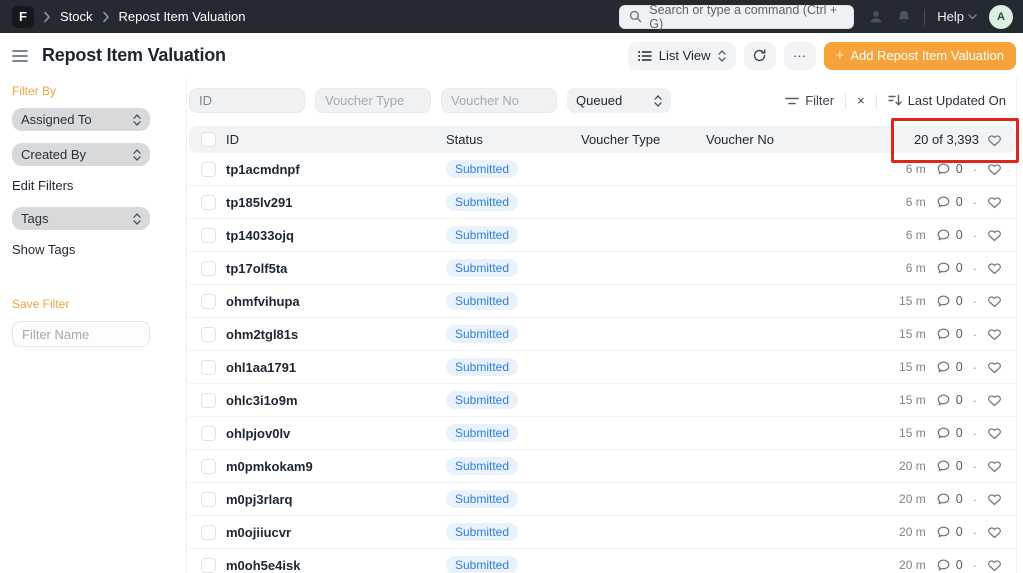 The width and height of the screenshot is (1023, 573). What do you see at coordinates (81, 334) in the screenshot?
I see `filter-name-input` at bounding box center [81, 334].